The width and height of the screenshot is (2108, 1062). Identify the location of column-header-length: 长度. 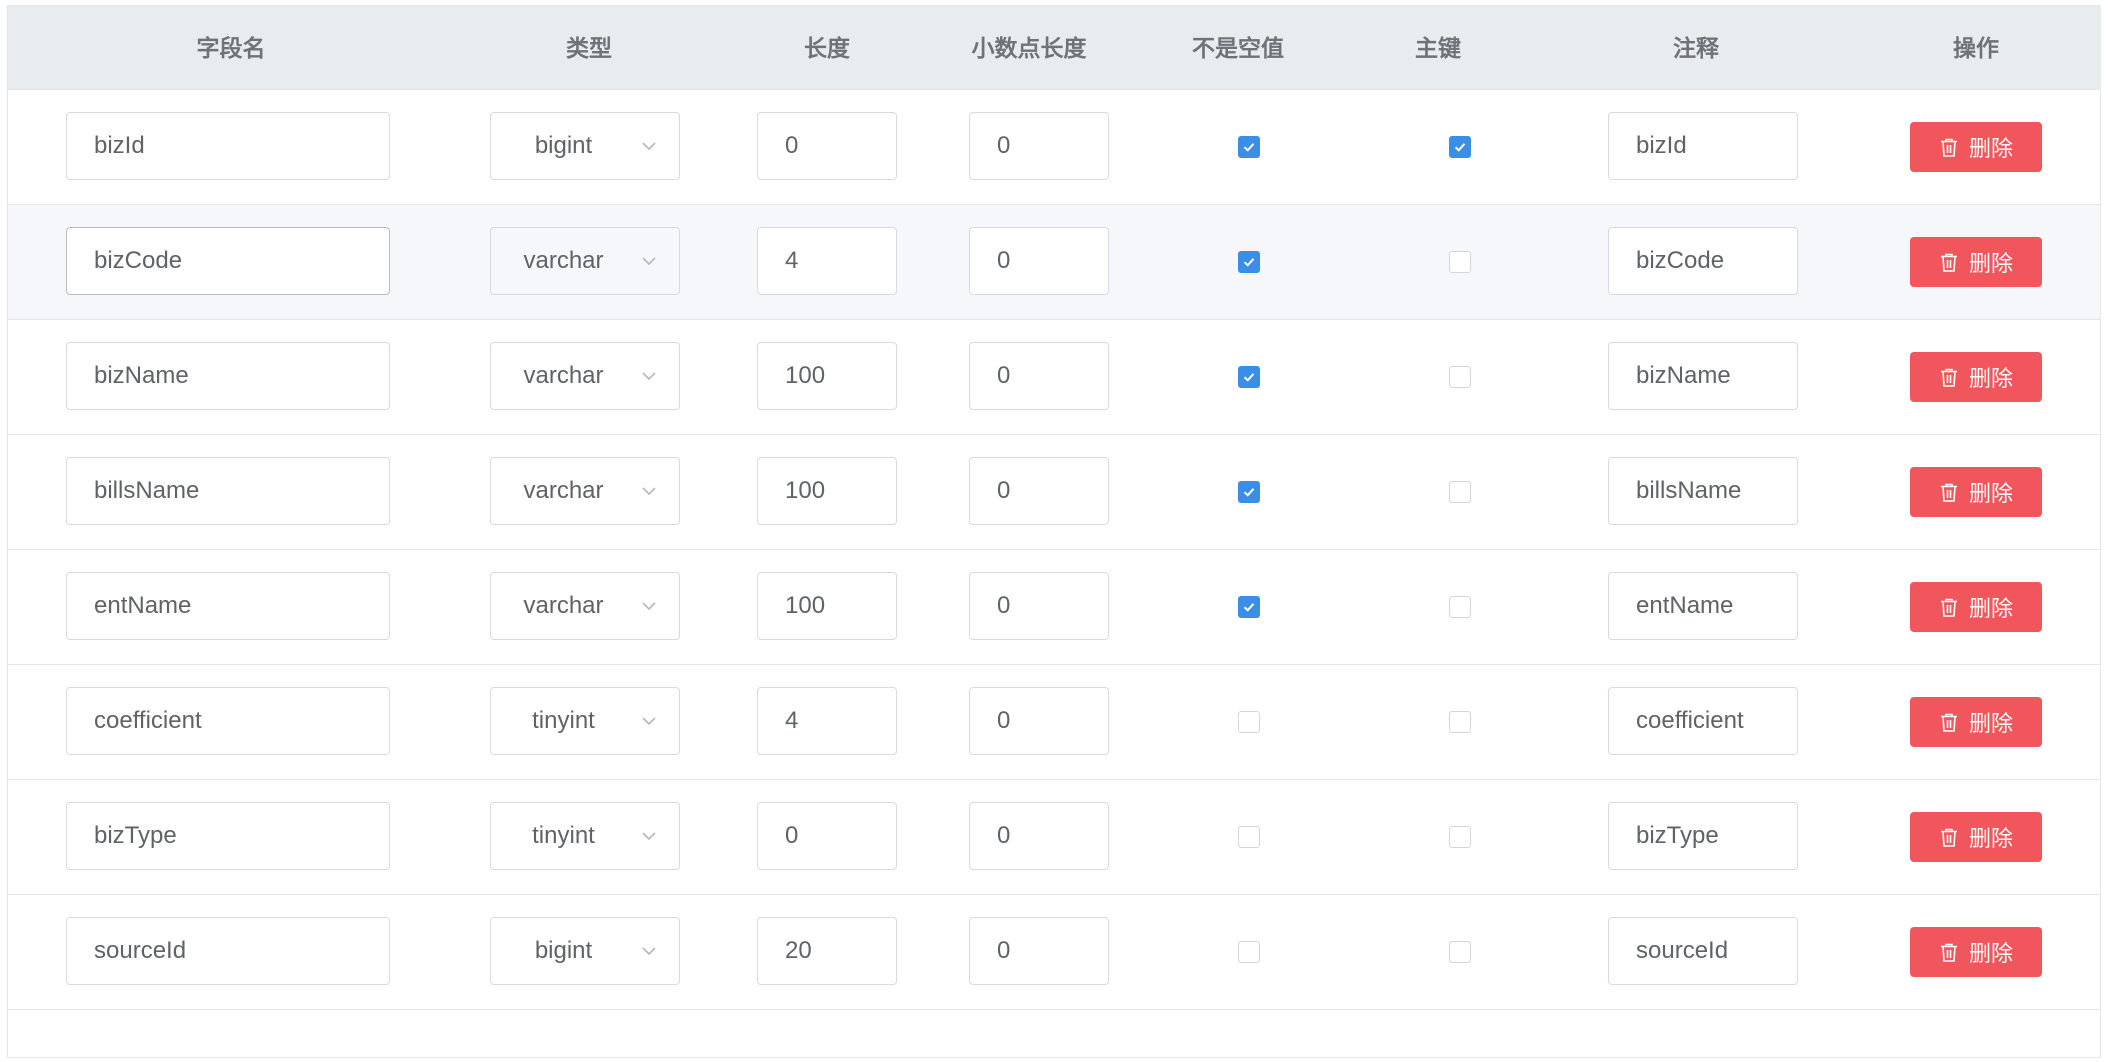
(827, 48).